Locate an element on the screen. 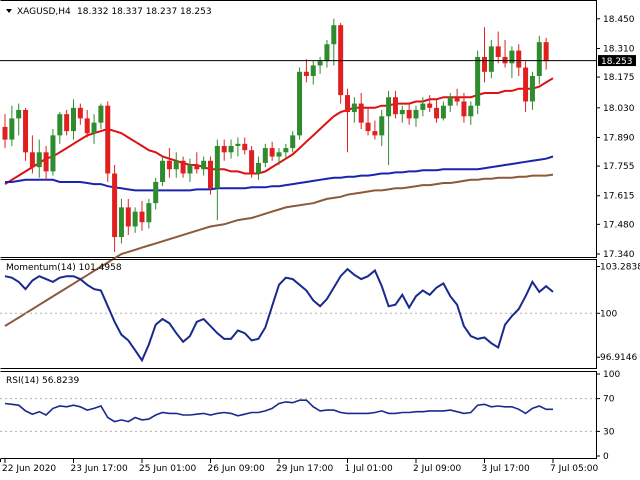  rsi-tick-label: 100 is located at coordinates (611, 375).